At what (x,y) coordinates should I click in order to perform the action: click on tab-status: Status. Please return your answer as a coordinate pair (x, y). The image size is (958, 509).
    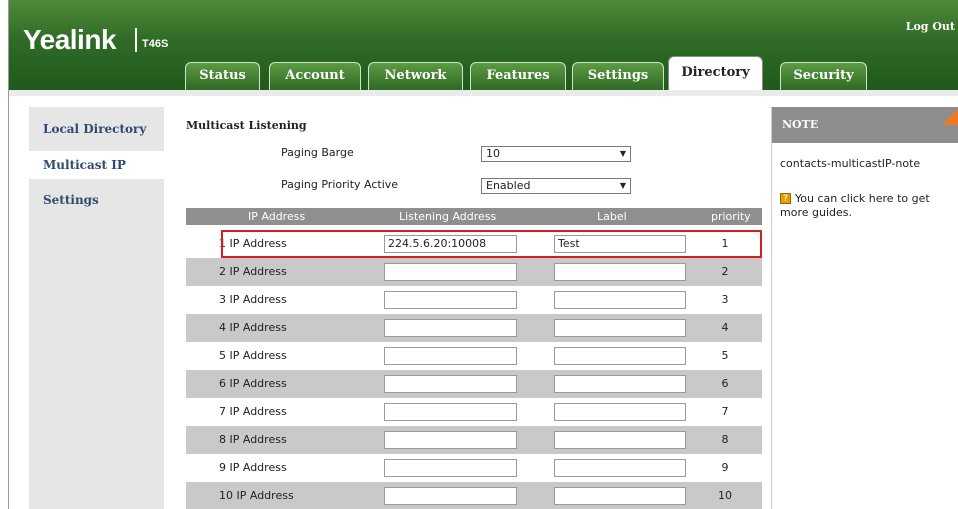
    Looking at the image, I should click on (222, 76).